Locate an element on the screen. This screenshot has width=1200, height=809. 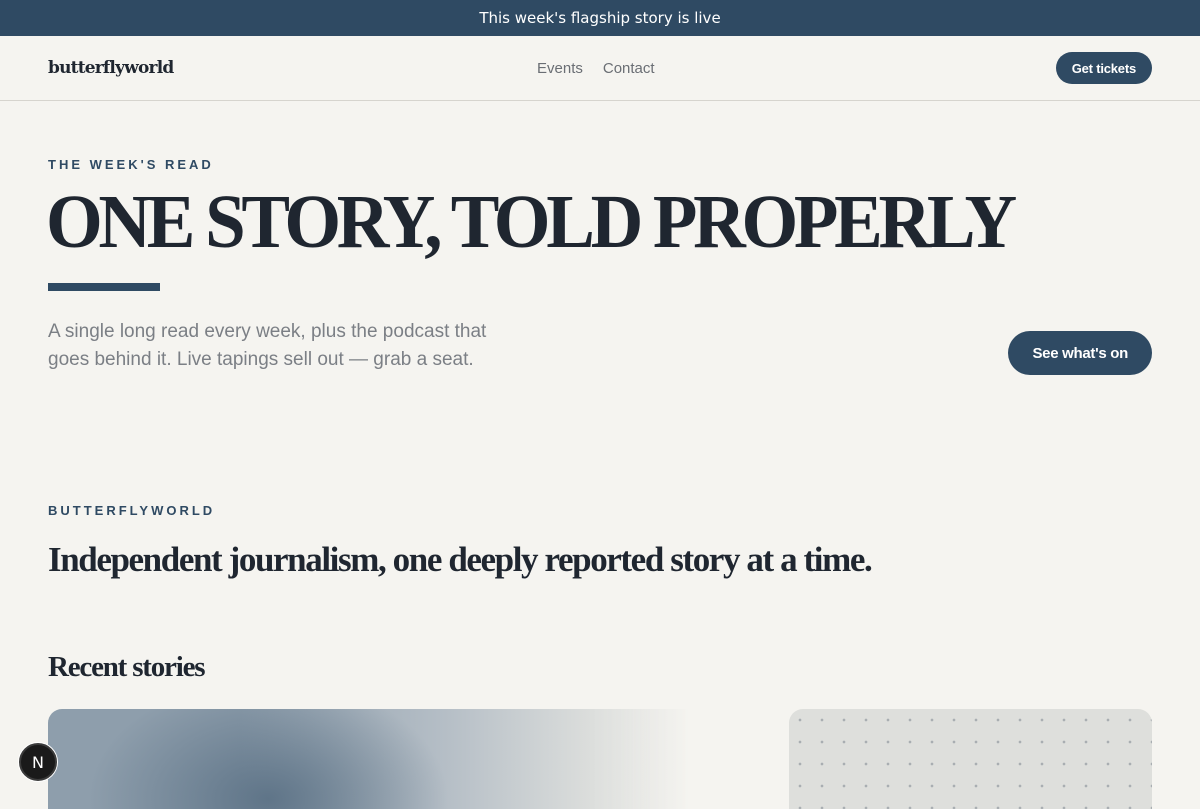
about-eyebrow: BUTTERFLYWORLD is located at coordinates (132, 510).